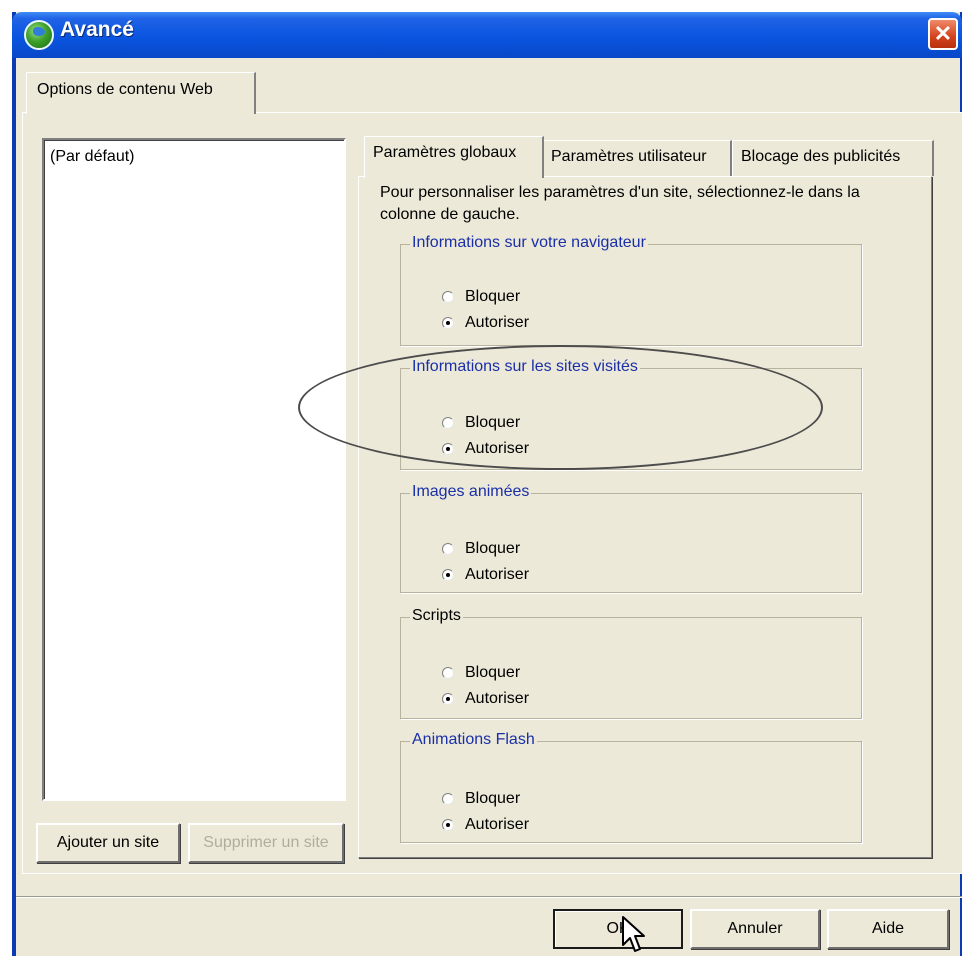  Describe the element at coordinates (487, 35) in the screenshot. I see `title-bar` at that location.